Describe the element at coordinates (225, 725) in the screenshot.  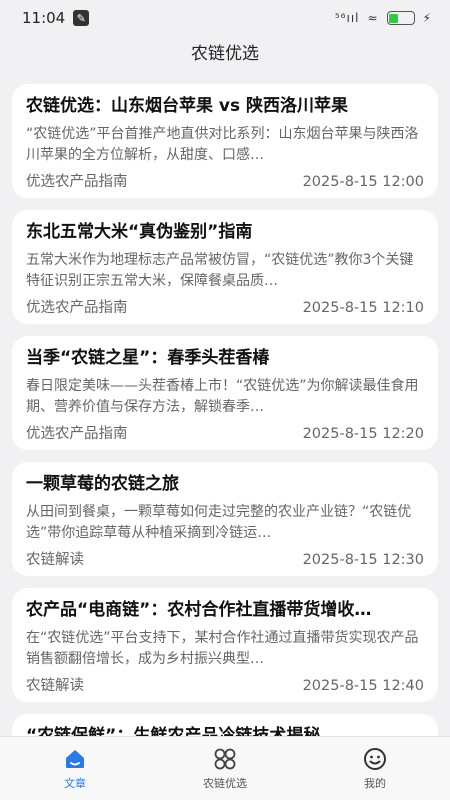
I see `article-card: “农链保鲜”：生鲜农产品冷链技术揭秘` at that location.